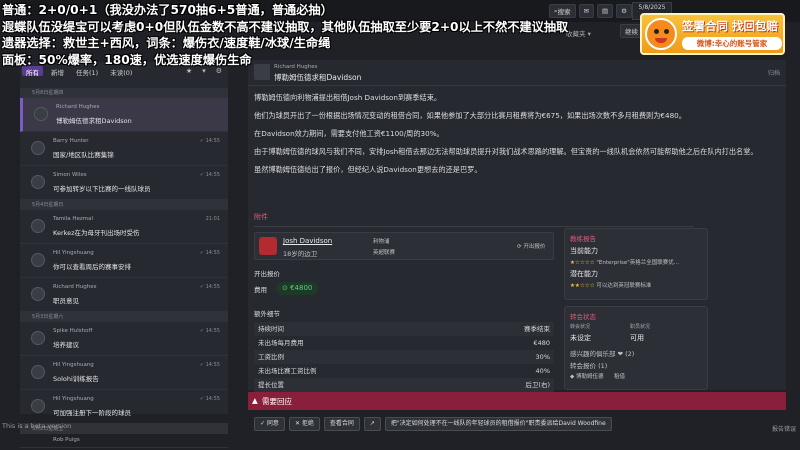  What do you see at coordinates (304, 424) in the screenshot?
I see `reject-button: ✕ 拒绝` at bounding box center [304, 424].